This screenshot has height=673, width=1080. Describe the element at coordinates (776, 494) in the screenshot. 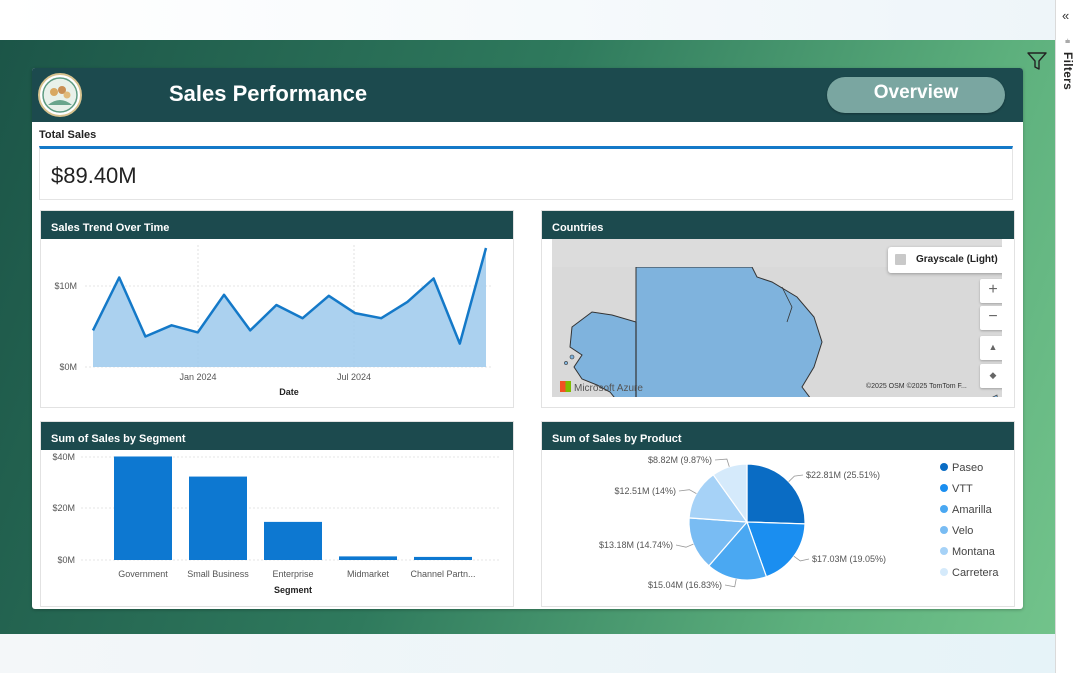

I see `pie-slice` at that location.